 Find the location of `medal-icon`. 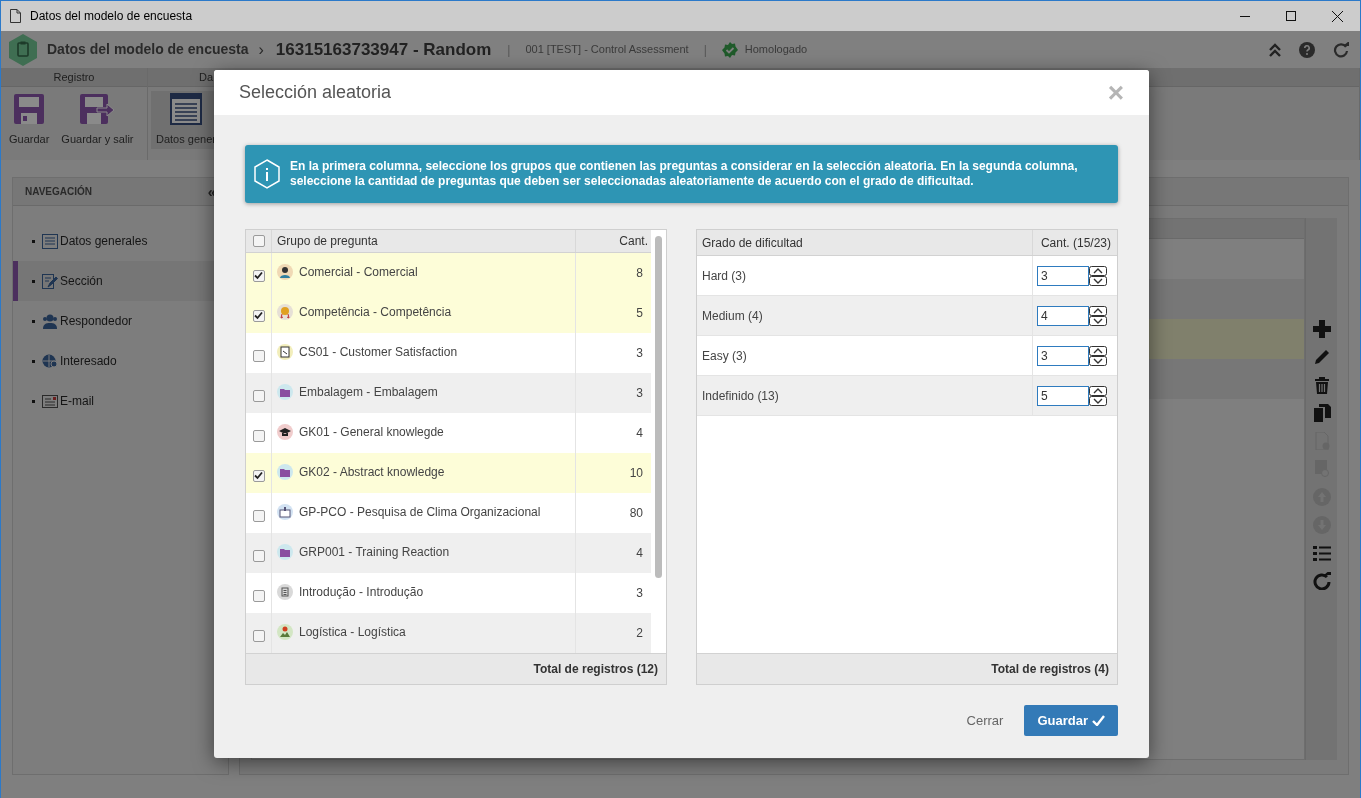

medal-icon is located at coordinates (285, 312).